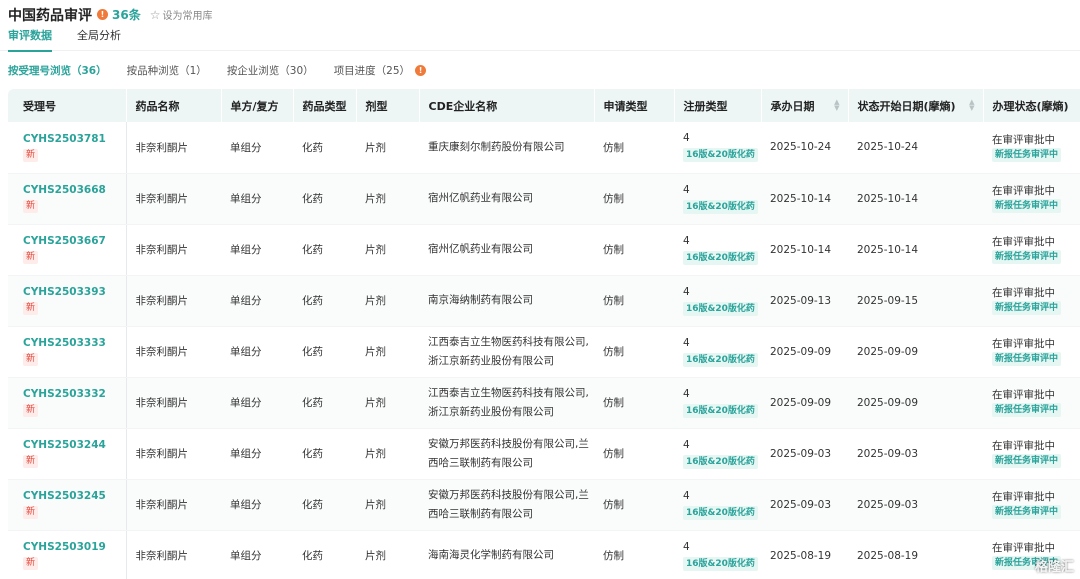 This screenshot has height=579, width=1080. Describe the element at coordinates (74, 343) in the screenshot. I see `acceptance-no-link: CYHS2503333` at that location.